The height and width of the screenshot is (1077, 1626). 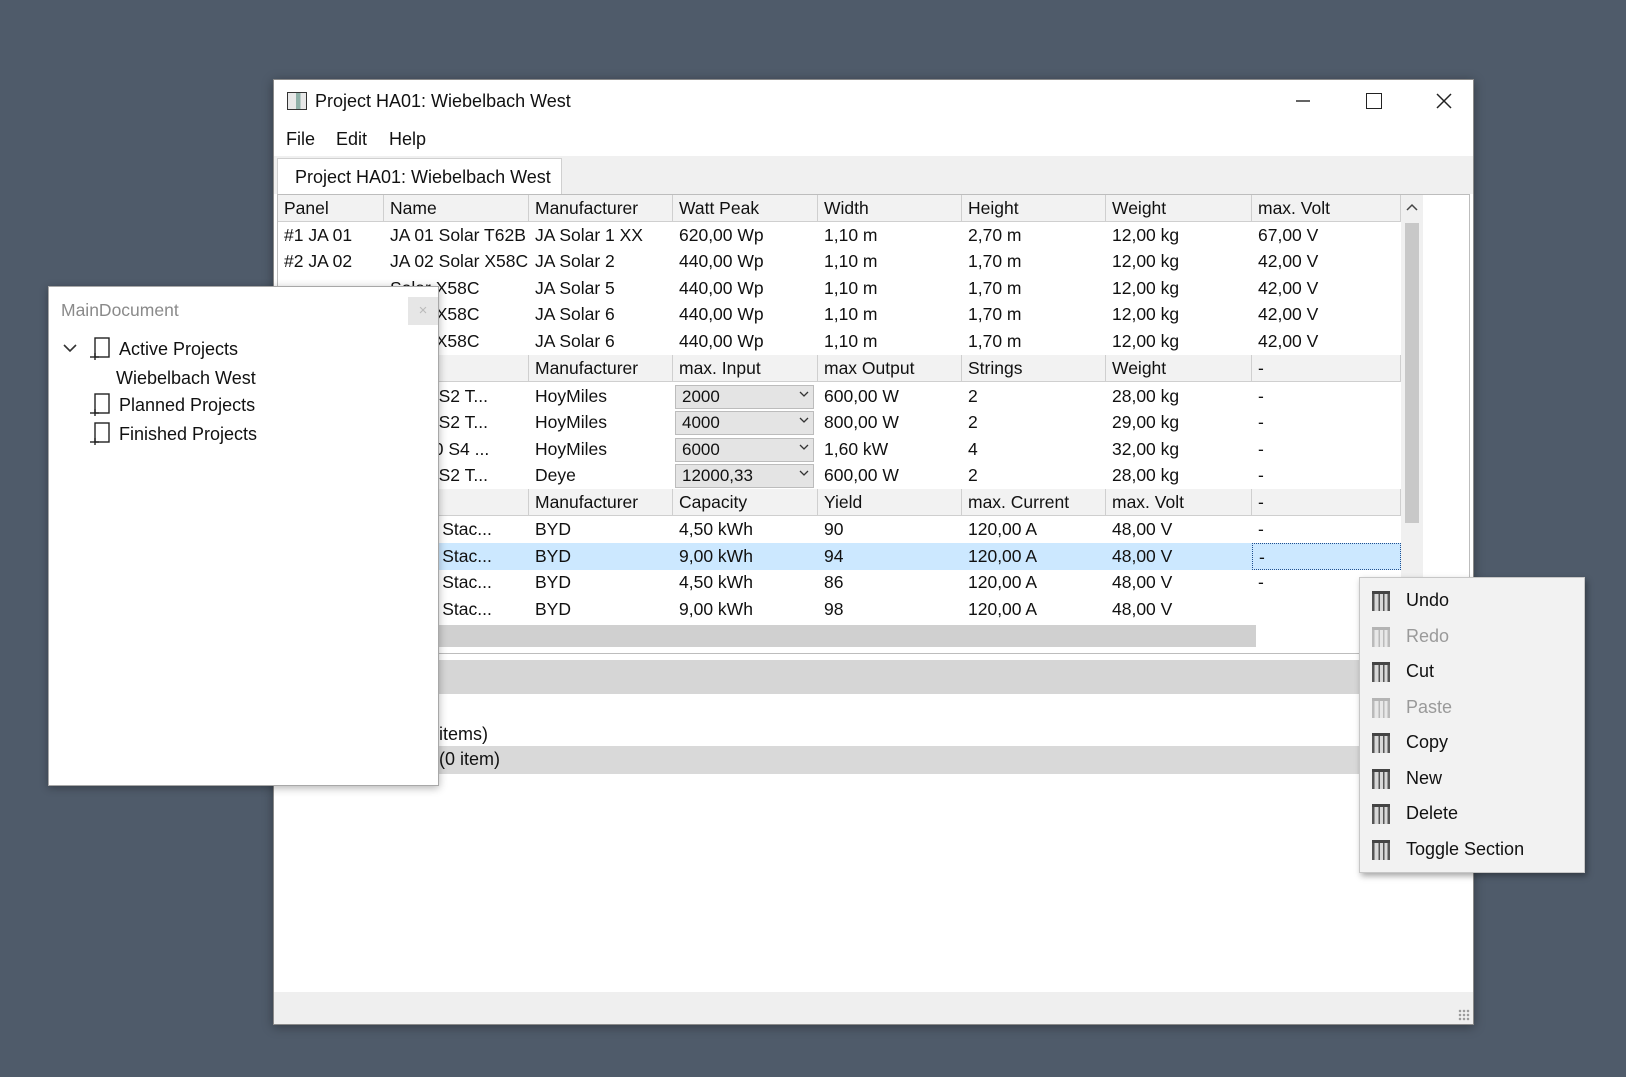 What do you see at coordinates (1472, 636) in the screenshot?
I see `context-menu-item-redo: Redo` at bounding box center [1472, 636].